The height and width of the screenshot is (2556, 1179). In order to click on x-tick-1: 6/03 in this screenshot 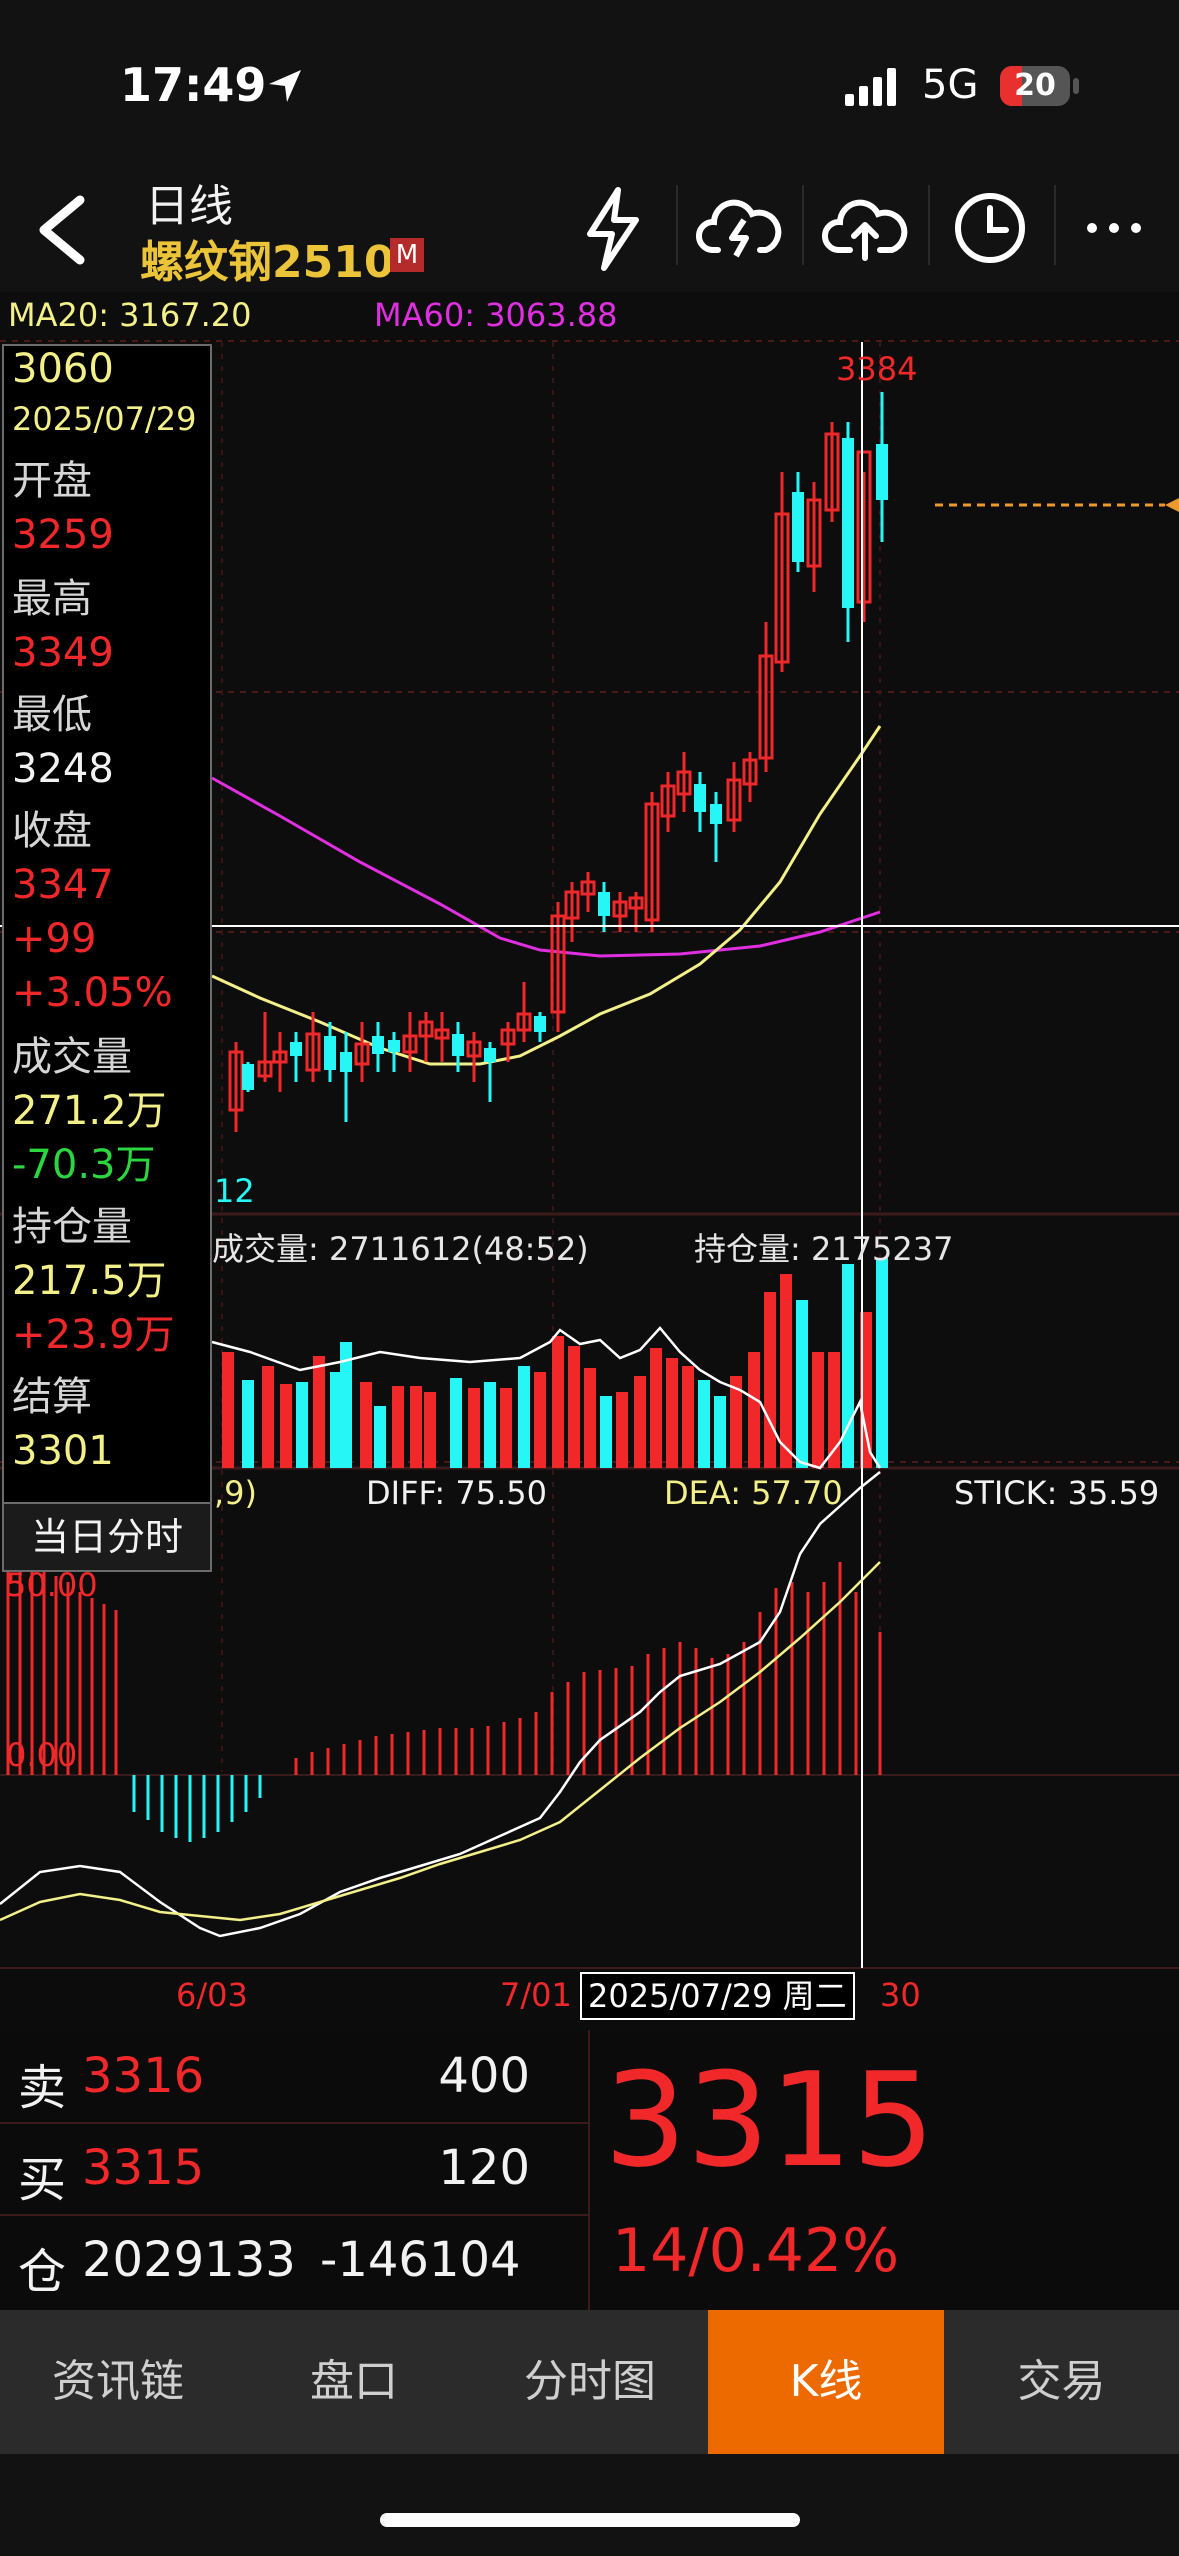, I will do `click(212, 1995)`.